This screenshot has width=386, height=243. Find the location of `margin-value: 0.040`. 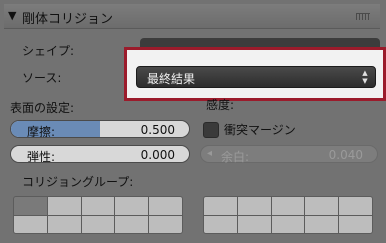

margin-value: 0.040 is located at coordinates (345, 155).